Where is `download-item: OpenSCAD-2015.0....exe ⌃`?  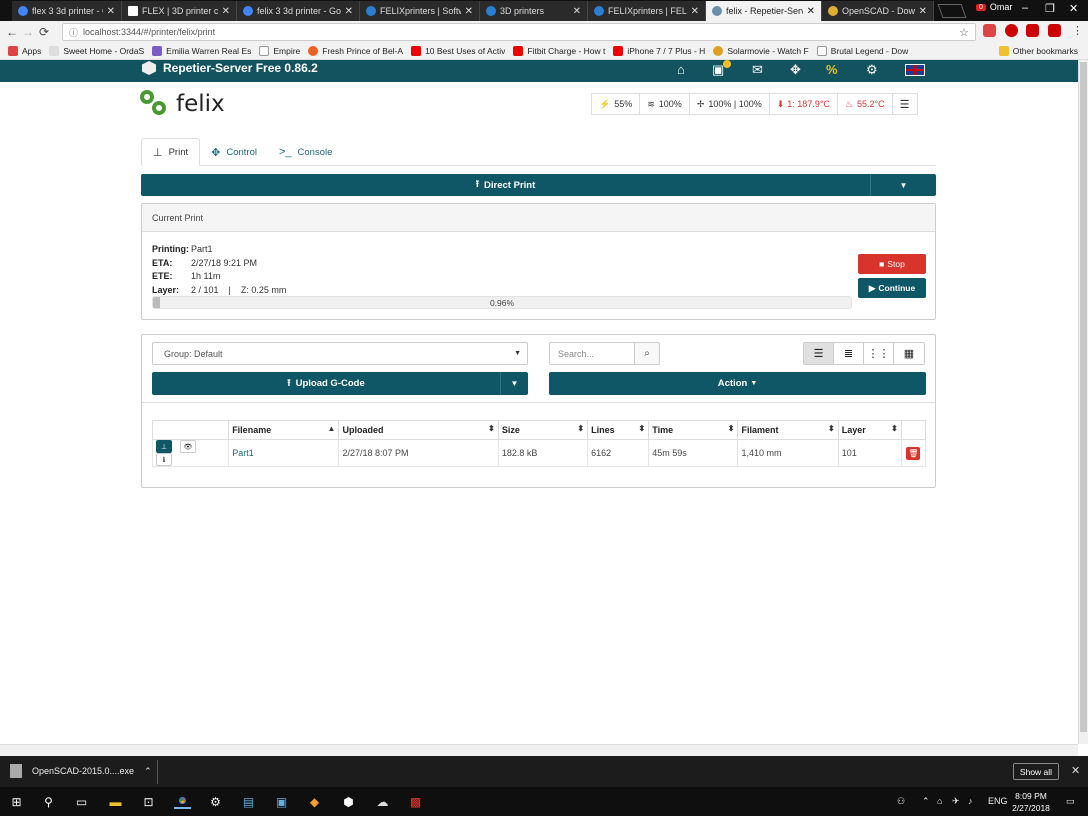 download-item: OpenSCAD-2015.0....exe ⌃ is located at coordinates (81, 771).